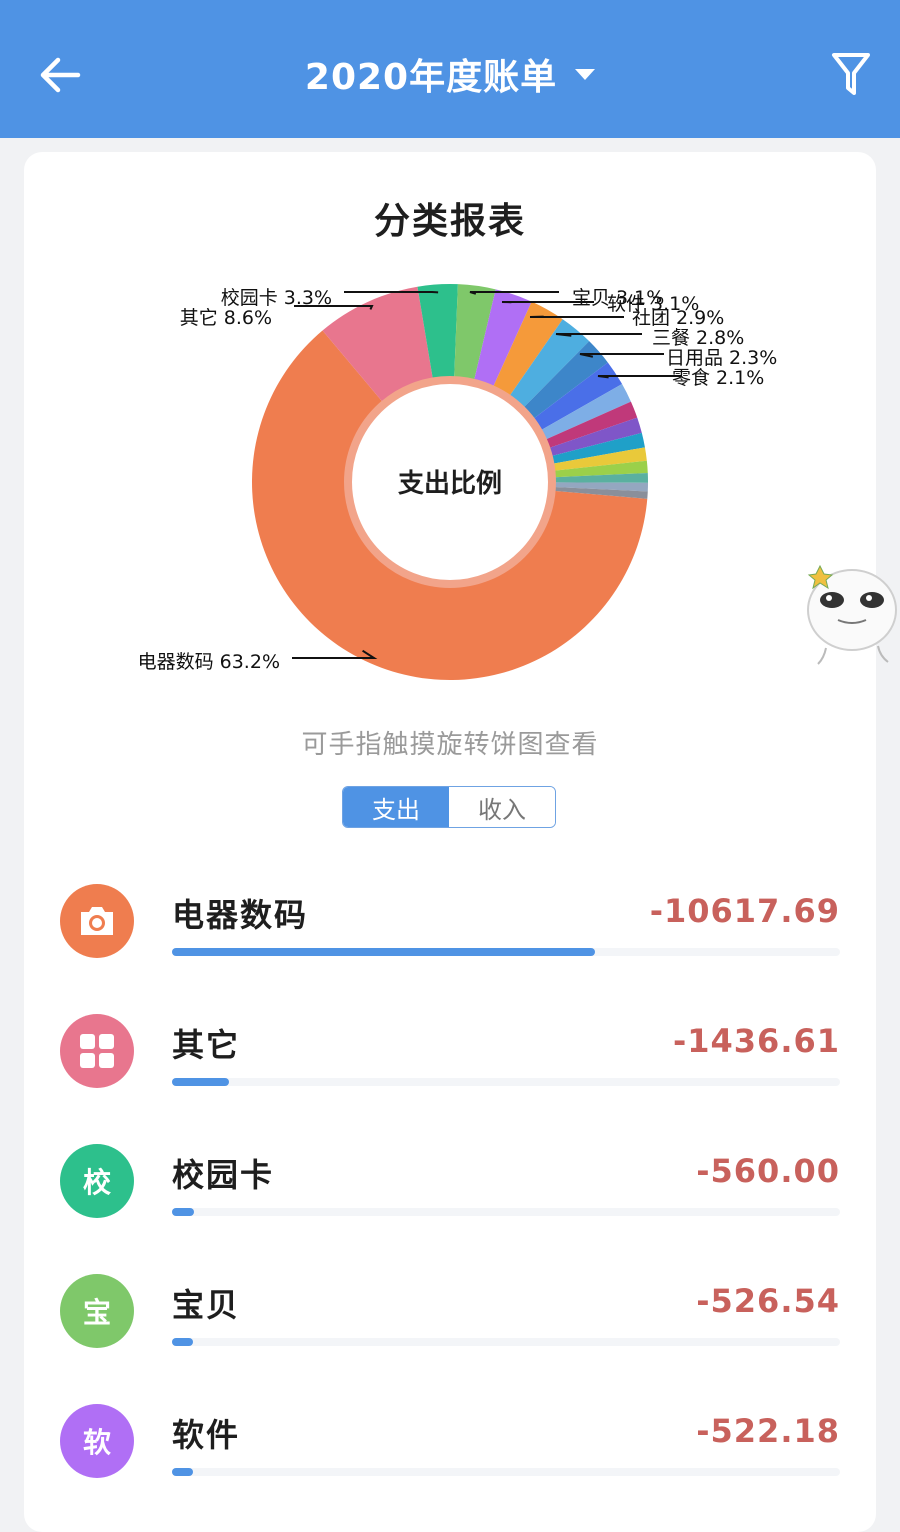 The height and width of the screenshot is (1532, 900). Describe the element at coordinates (396, 807) in the screenshot. I see `tab-expense: 支出` at that location.